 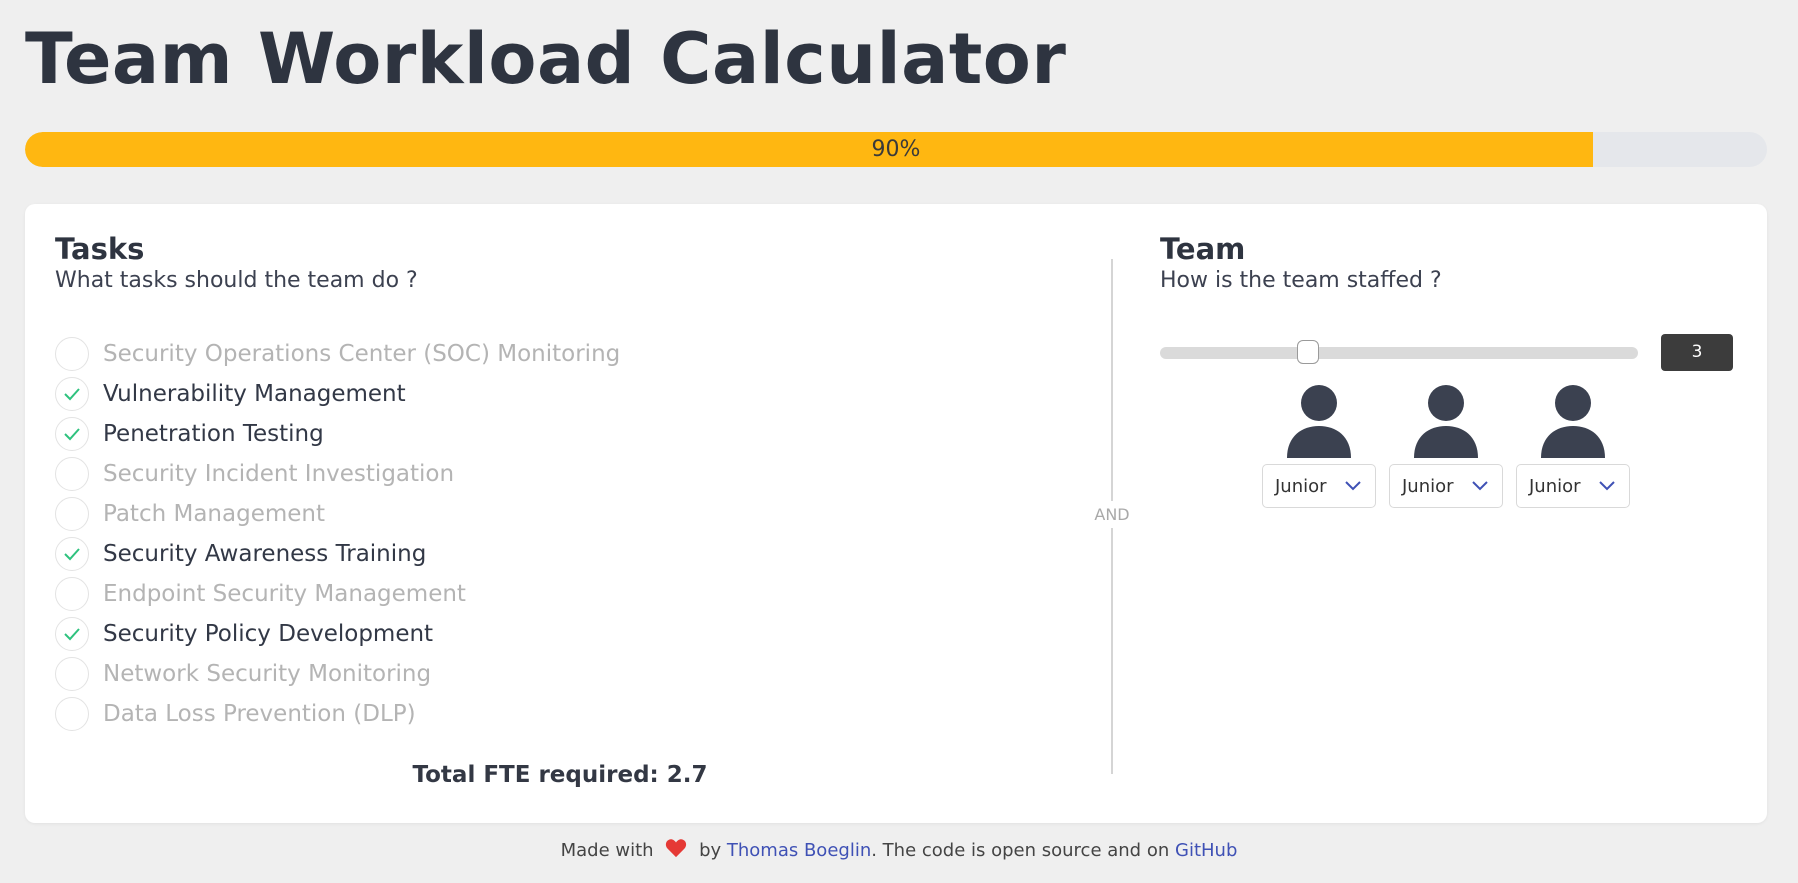 I want to click on footer-middle: . The code is open source and on, so click(x=1020, y=850).